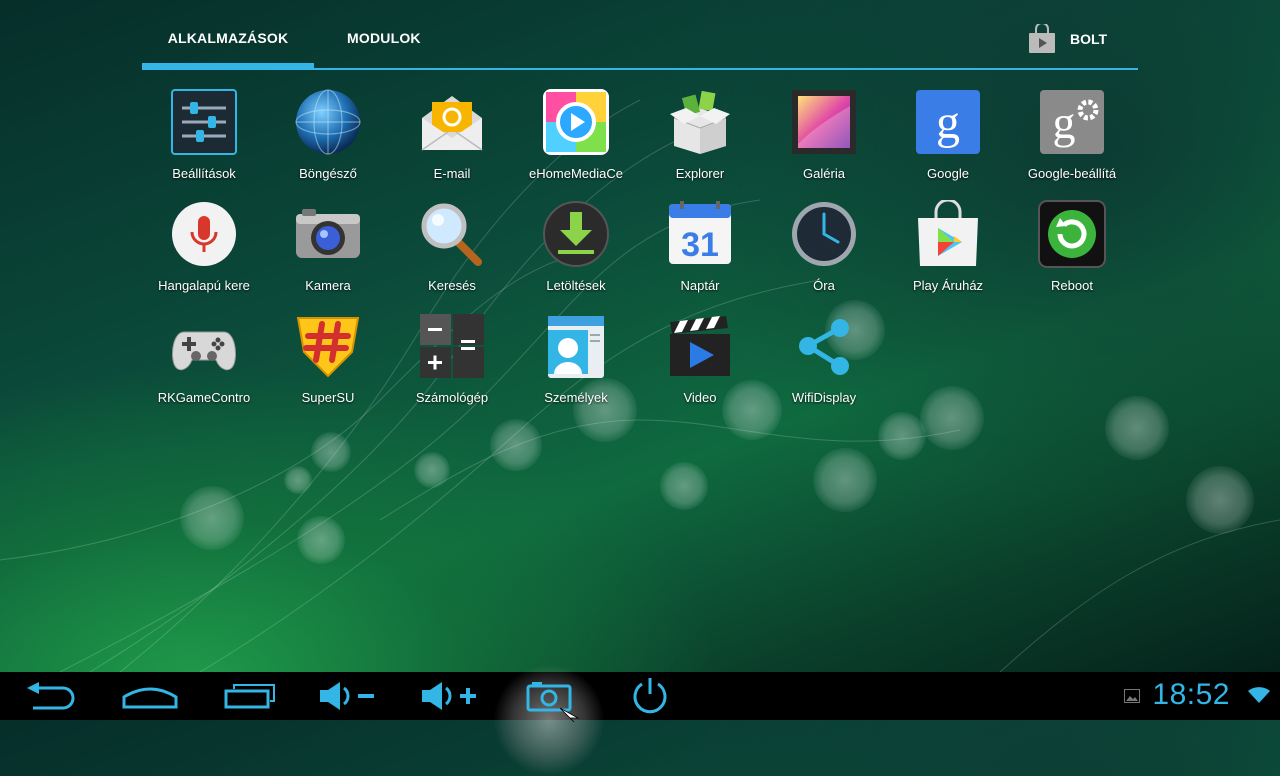  I want to click on app-reboot: Reboot, so click(1072, 254).